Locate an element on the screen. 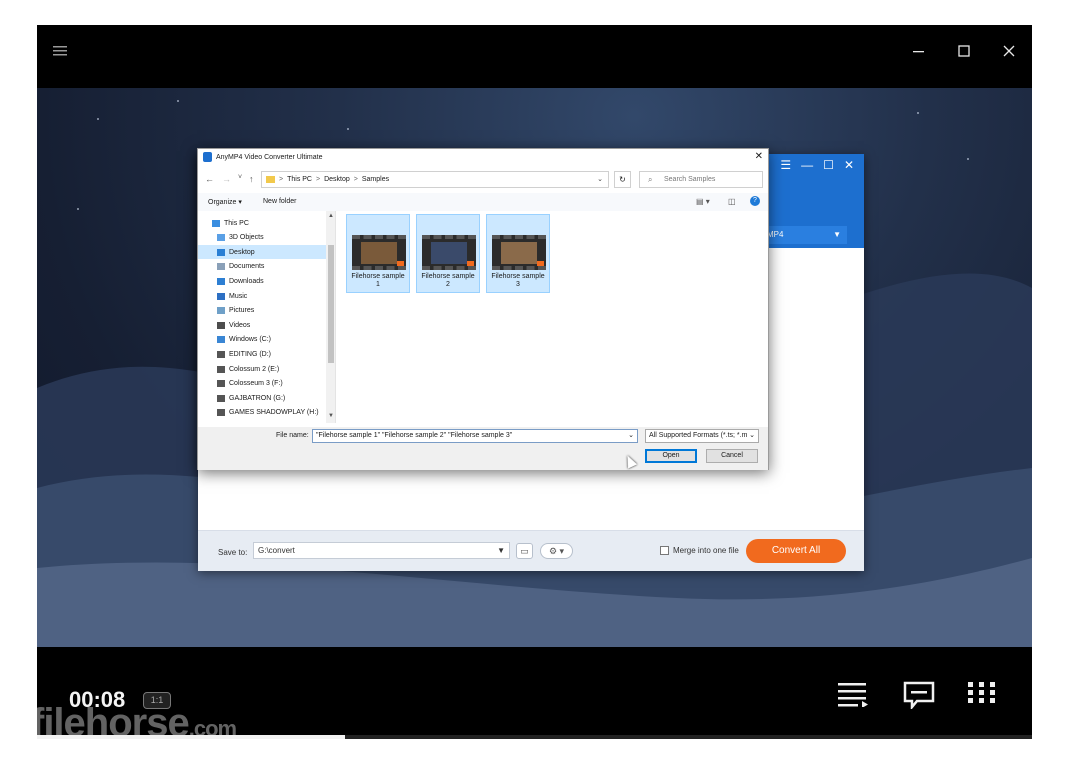 The height and width of the screenshot is (776, 1069). minimize-button is located at coordinates (919, 51).